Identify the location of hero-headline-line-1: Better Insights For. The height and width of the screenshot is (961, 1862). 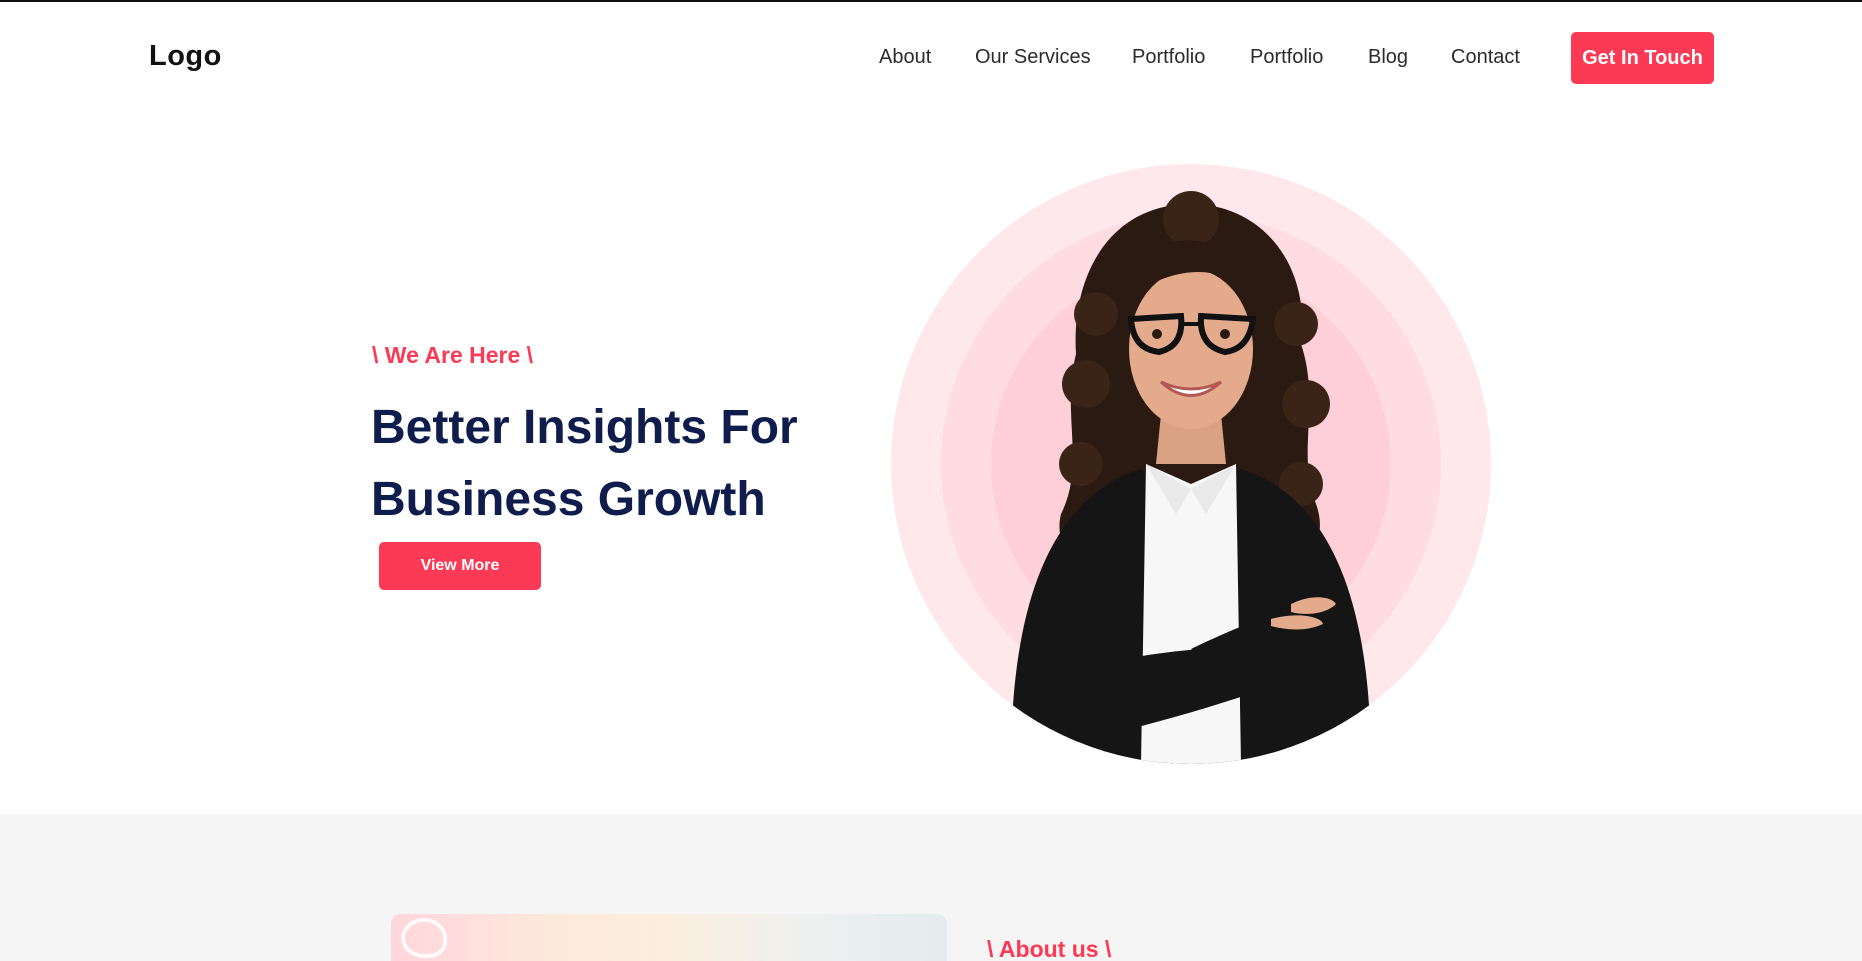
(584, 427).